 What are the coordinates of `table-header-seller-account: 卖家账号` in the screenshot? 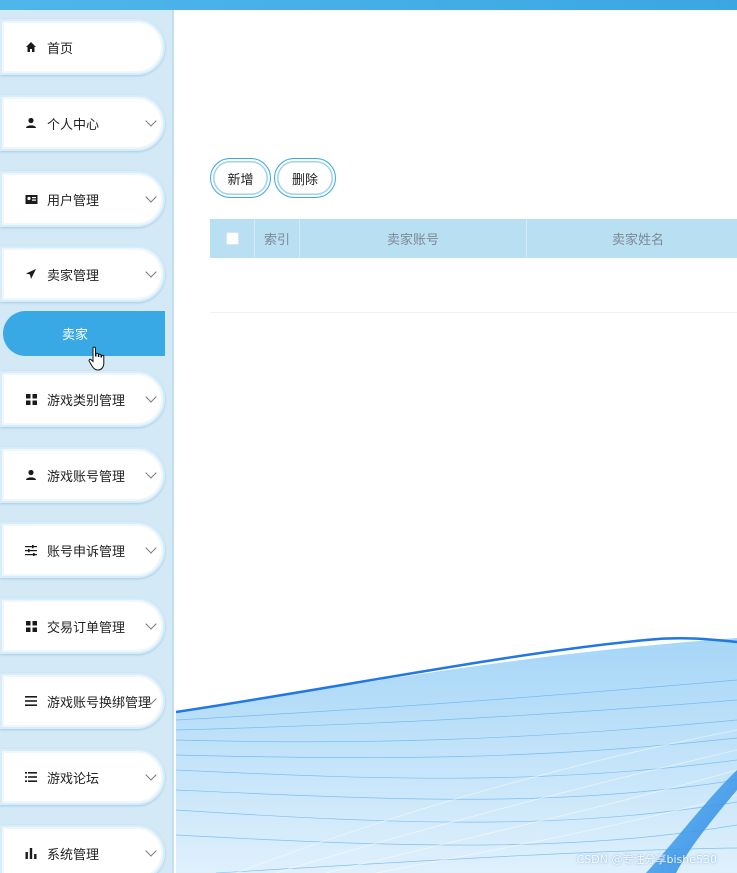 It's located at (413, 238).